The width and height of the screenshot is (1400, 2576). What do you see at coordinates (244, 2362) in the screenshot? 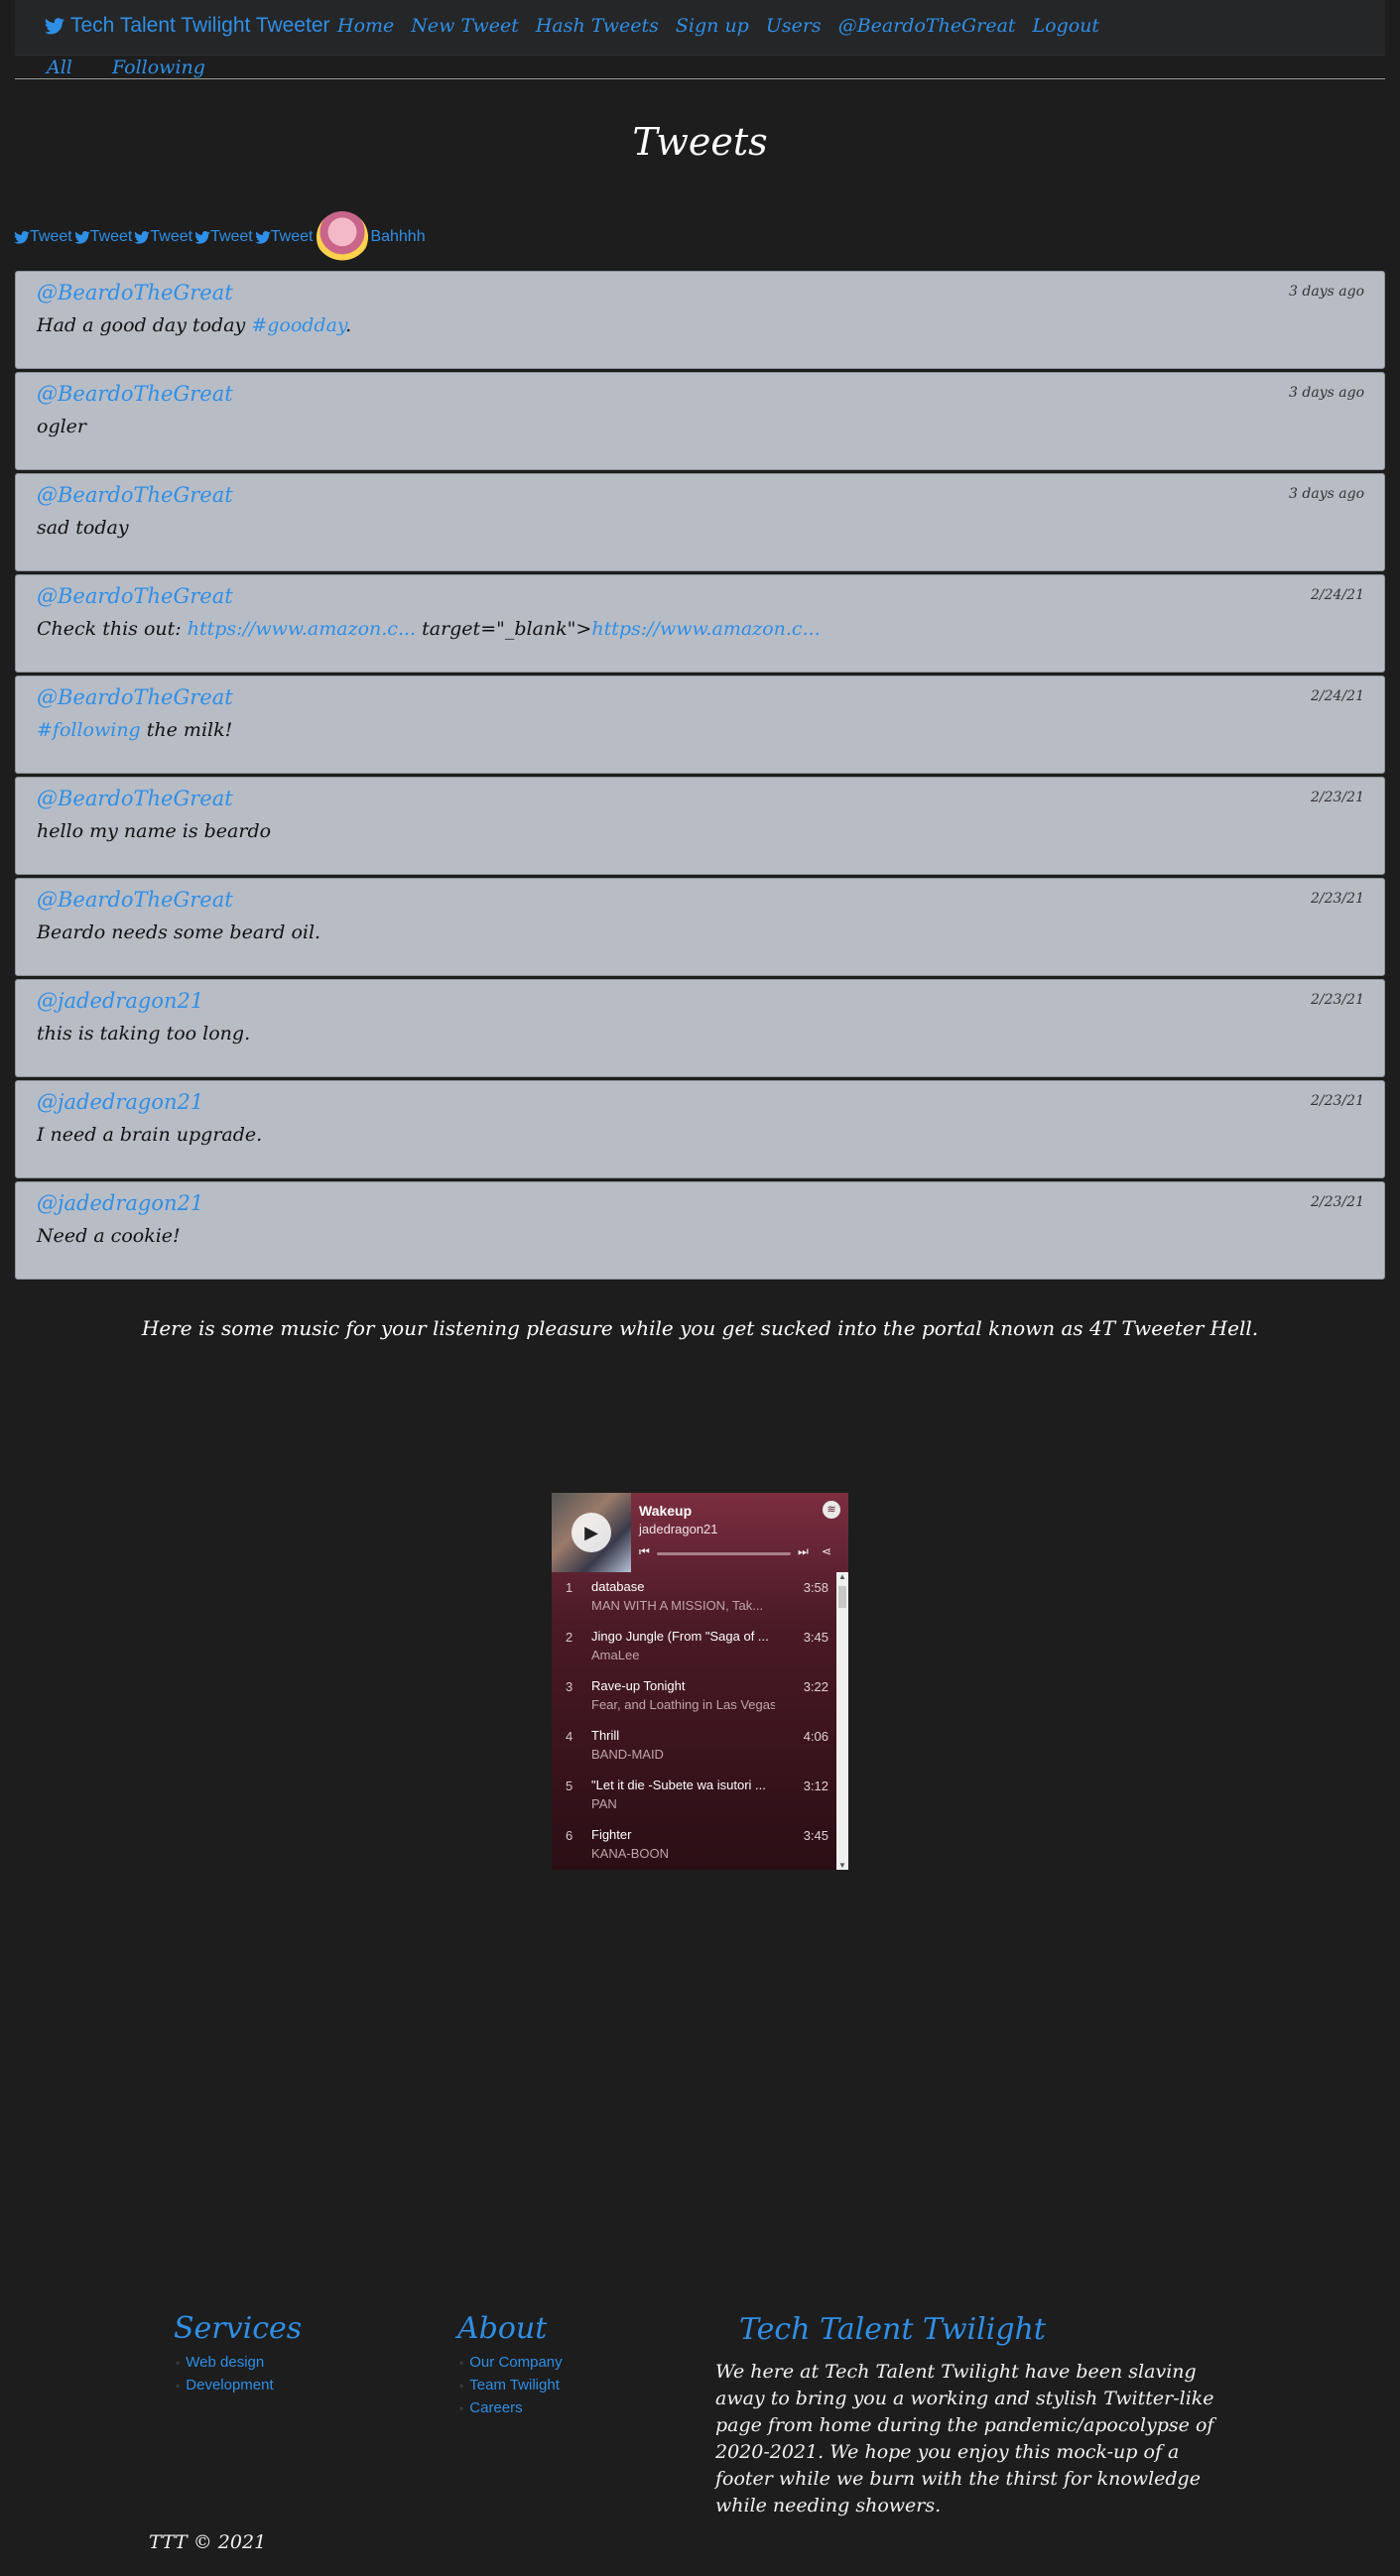
I see `footer-link-web-design: Web design` at bounding box center [244, 2362].